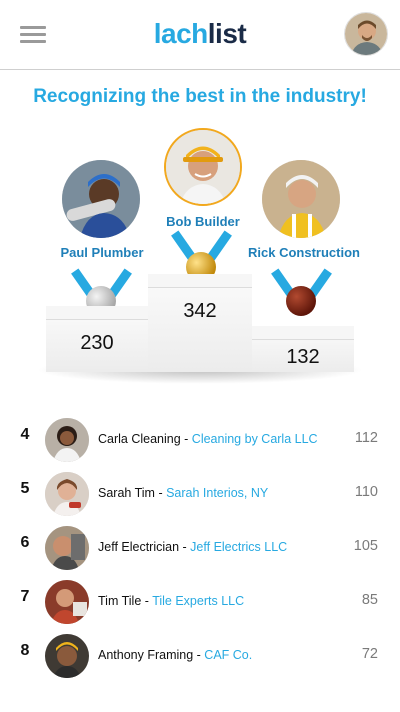 Image resolution: width=400 pixels, height=712 pixels. I want to click on third-place-avatar, so click(301, 199).